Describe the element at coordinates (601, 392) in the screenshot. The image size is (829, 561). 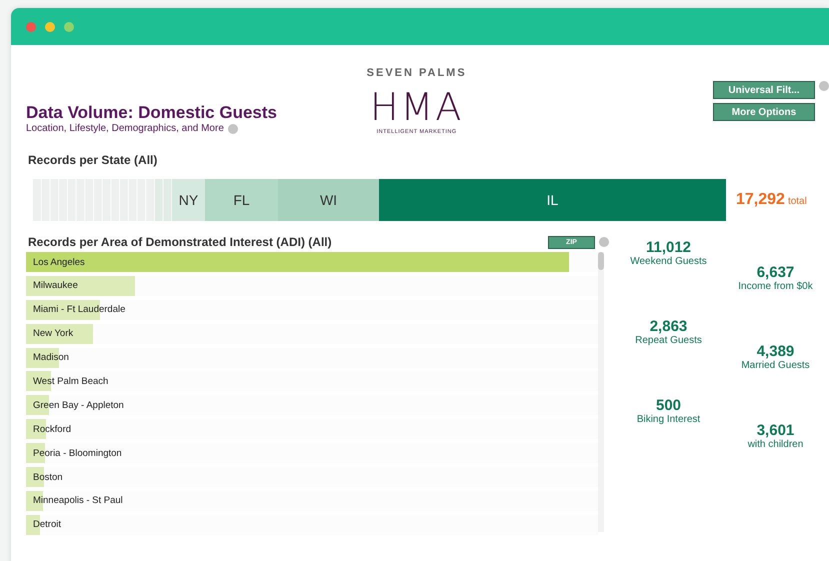
I see `scrollbar` at that location.